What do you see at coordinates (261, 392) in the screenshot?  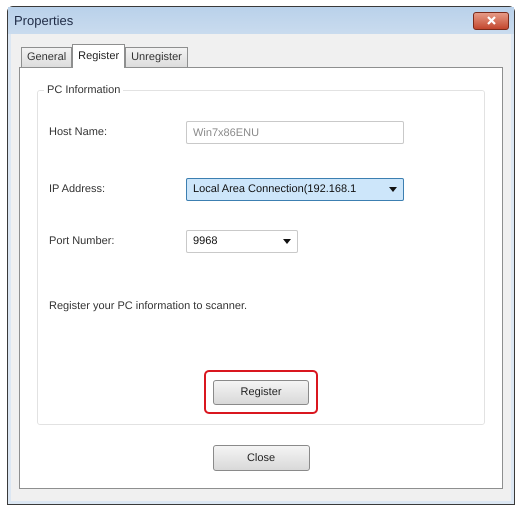 I see `register-button: Register` at bounding box center [261, 392].